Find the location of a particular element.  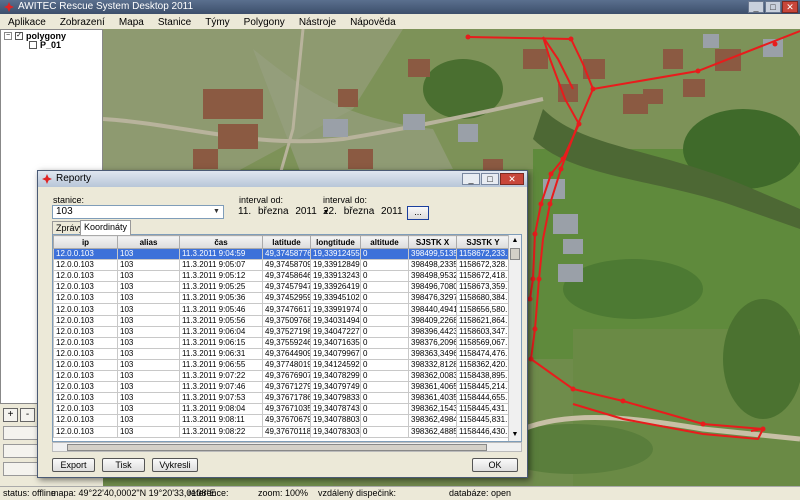

scroll-thumb is located at coordinates (515, 254).